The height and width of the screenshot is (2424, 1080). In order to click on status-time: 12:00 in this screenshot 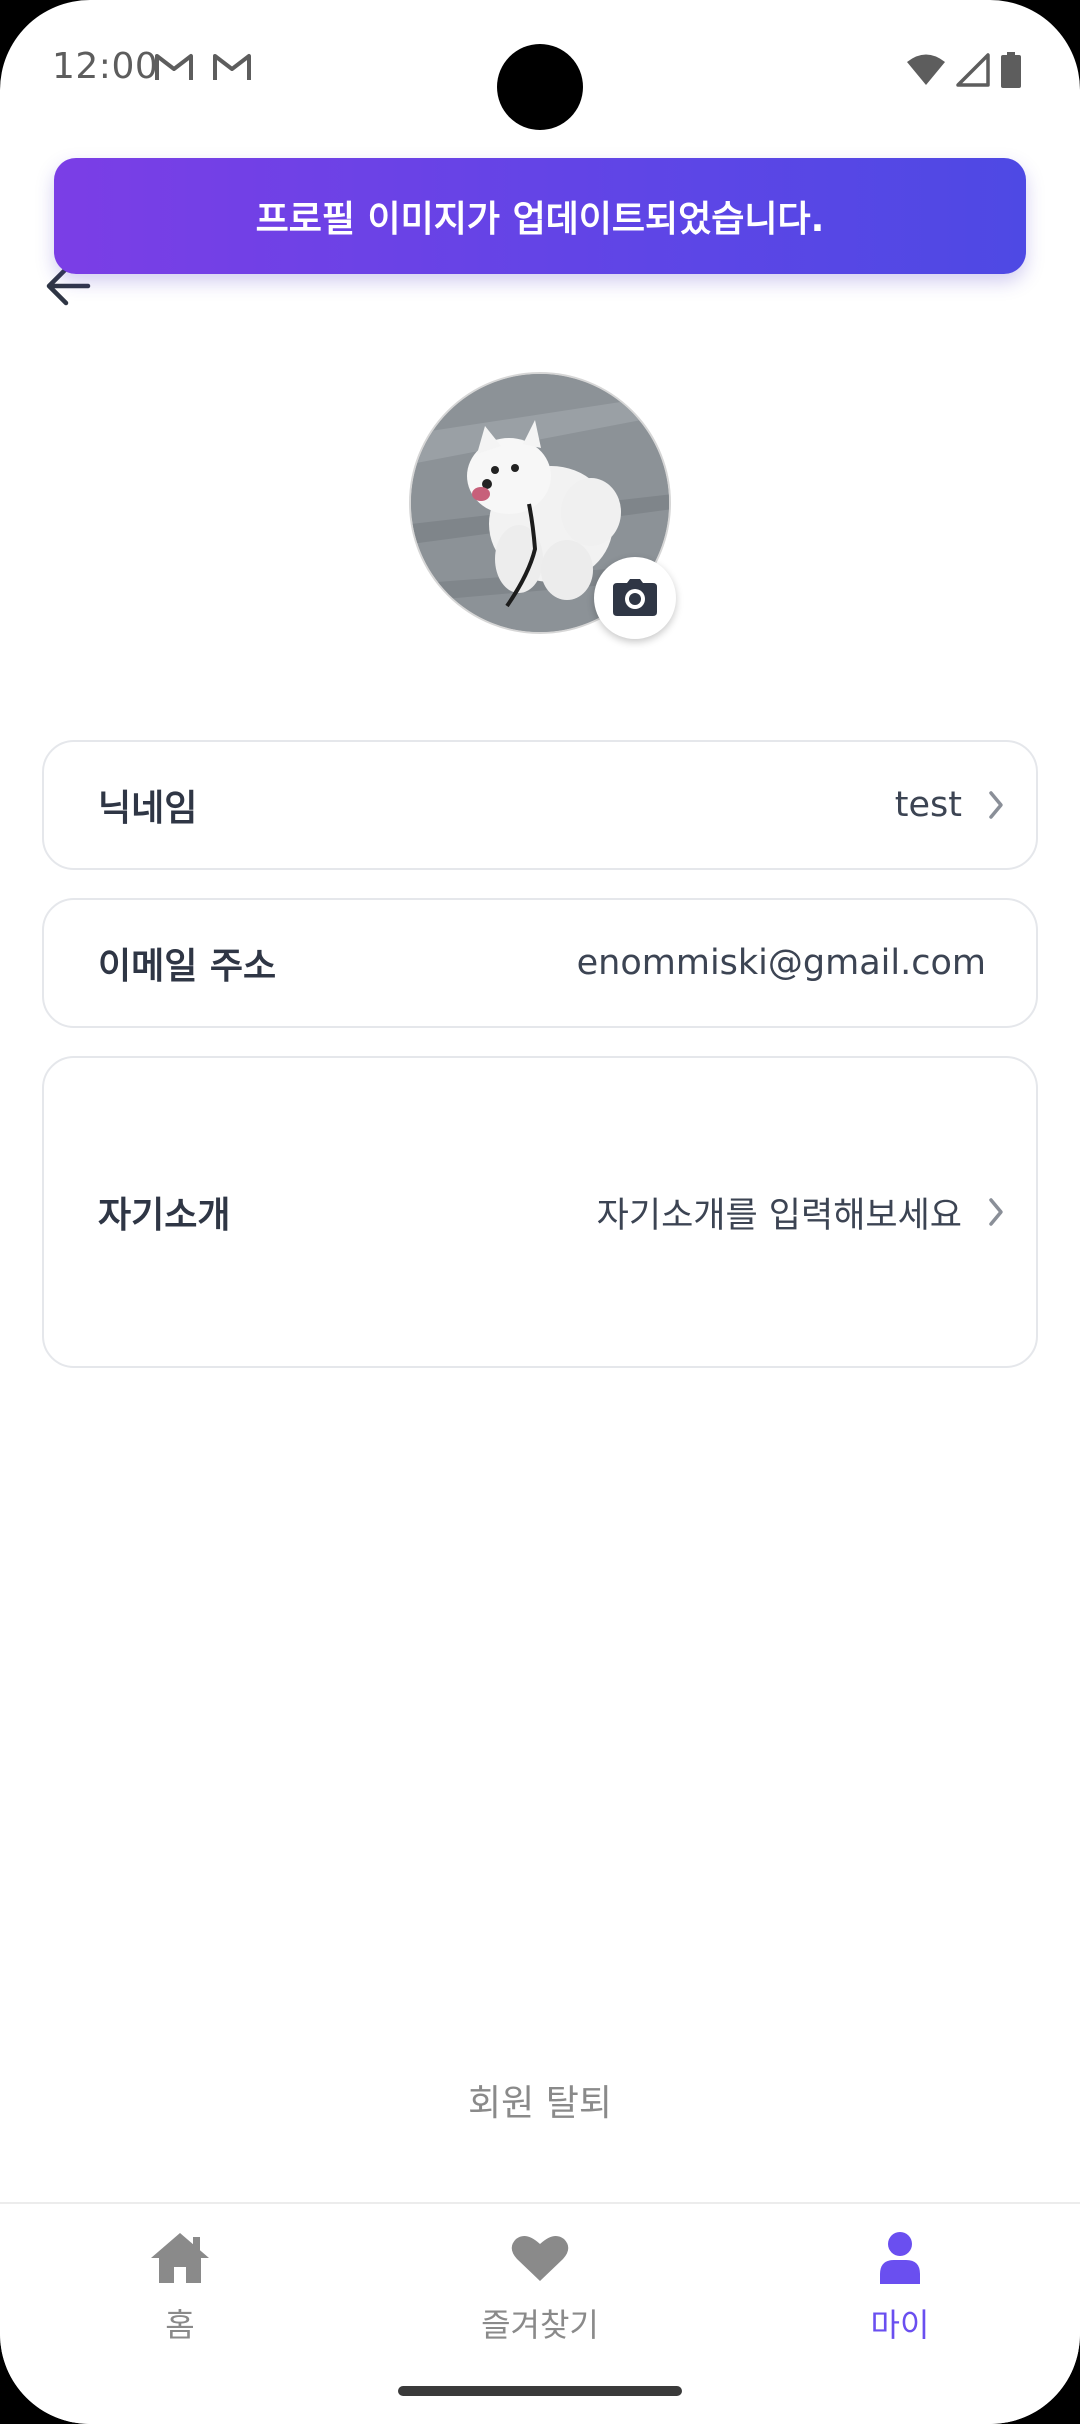, I will do `click(105, 66)`.